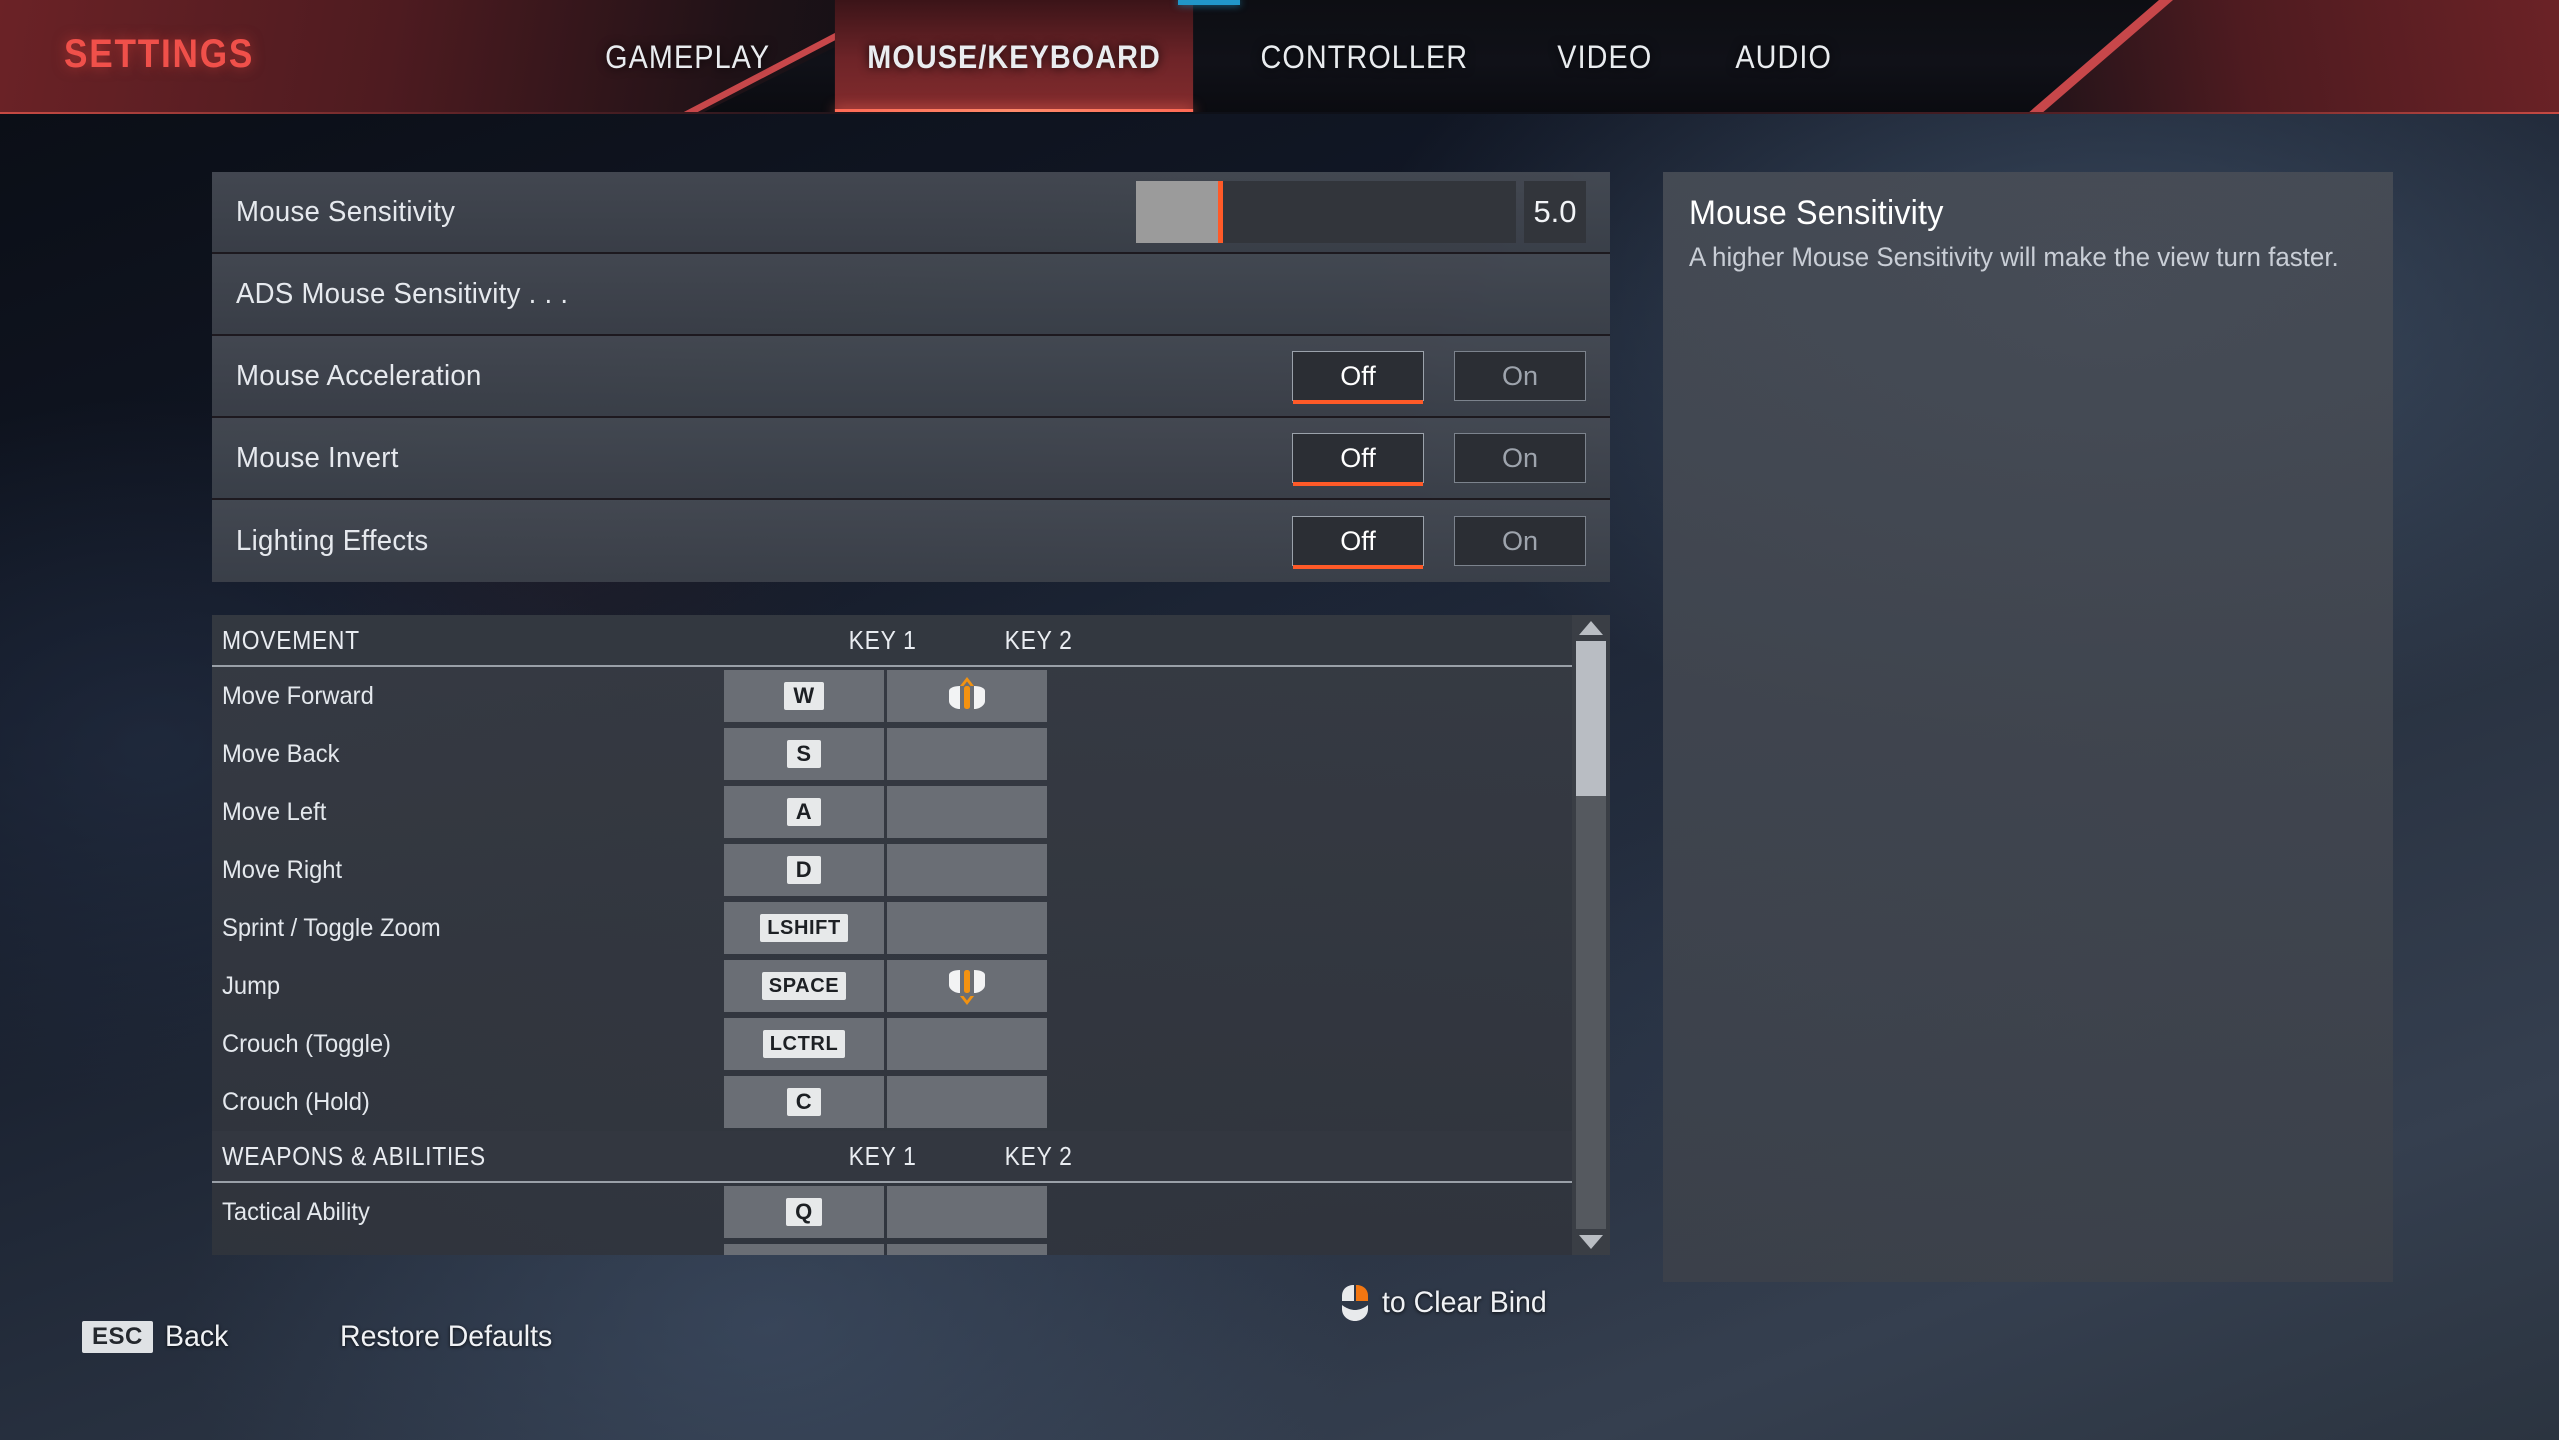 Image resolution: width=2559 pixels, height=1440 pixels. I want to click on option-label: ADS Mouse Sensitivity . . ., so click(402, 293).